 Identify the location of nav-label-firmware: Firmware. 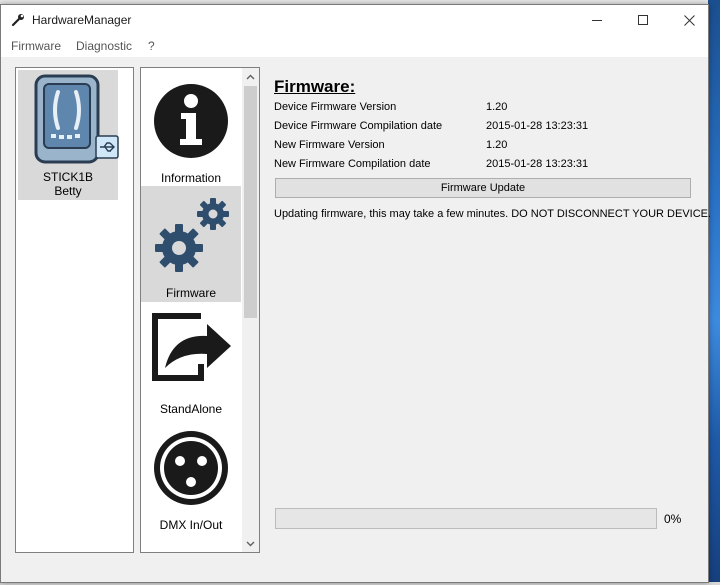
(191, 293).